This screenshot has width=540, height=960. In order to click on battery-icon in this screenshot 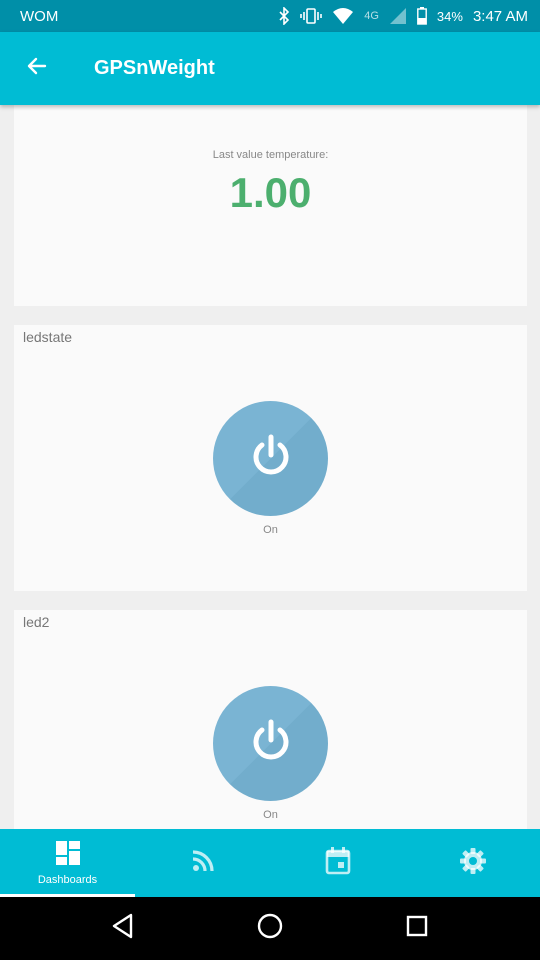, I will do `click(422, 16)`.